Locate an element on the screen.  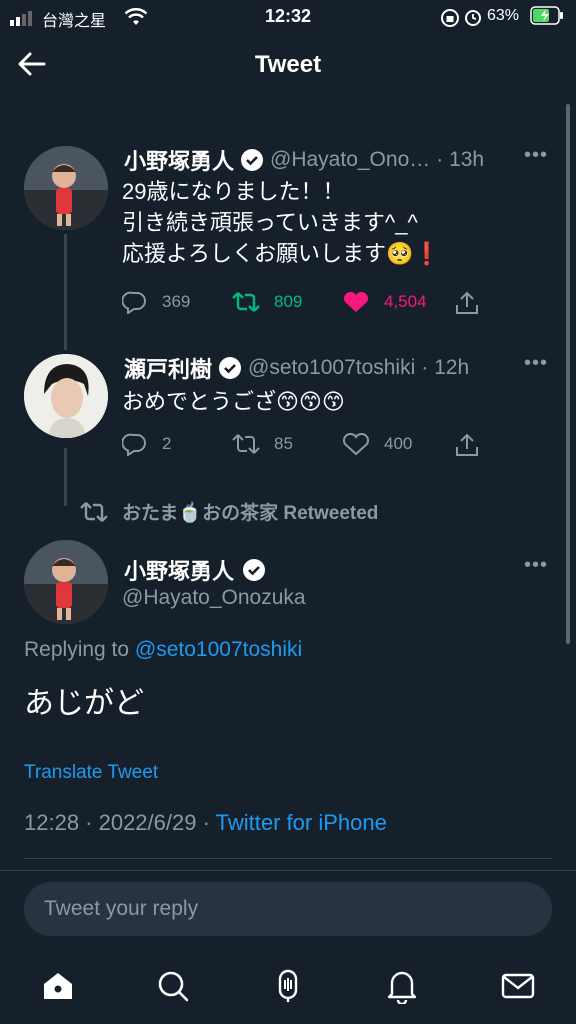
messages-icon is located at coordinates (518, 986).